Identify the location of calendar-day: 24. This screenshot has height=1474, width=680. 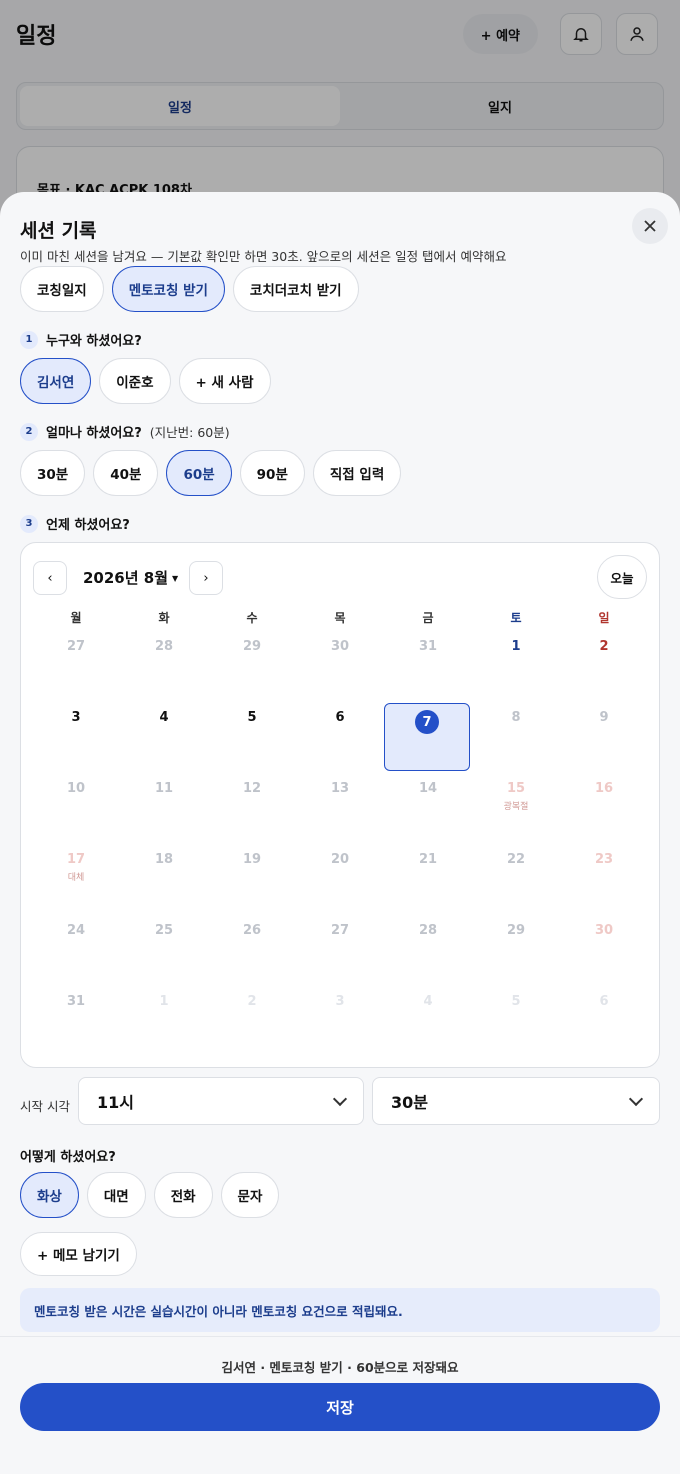
(76, 957).